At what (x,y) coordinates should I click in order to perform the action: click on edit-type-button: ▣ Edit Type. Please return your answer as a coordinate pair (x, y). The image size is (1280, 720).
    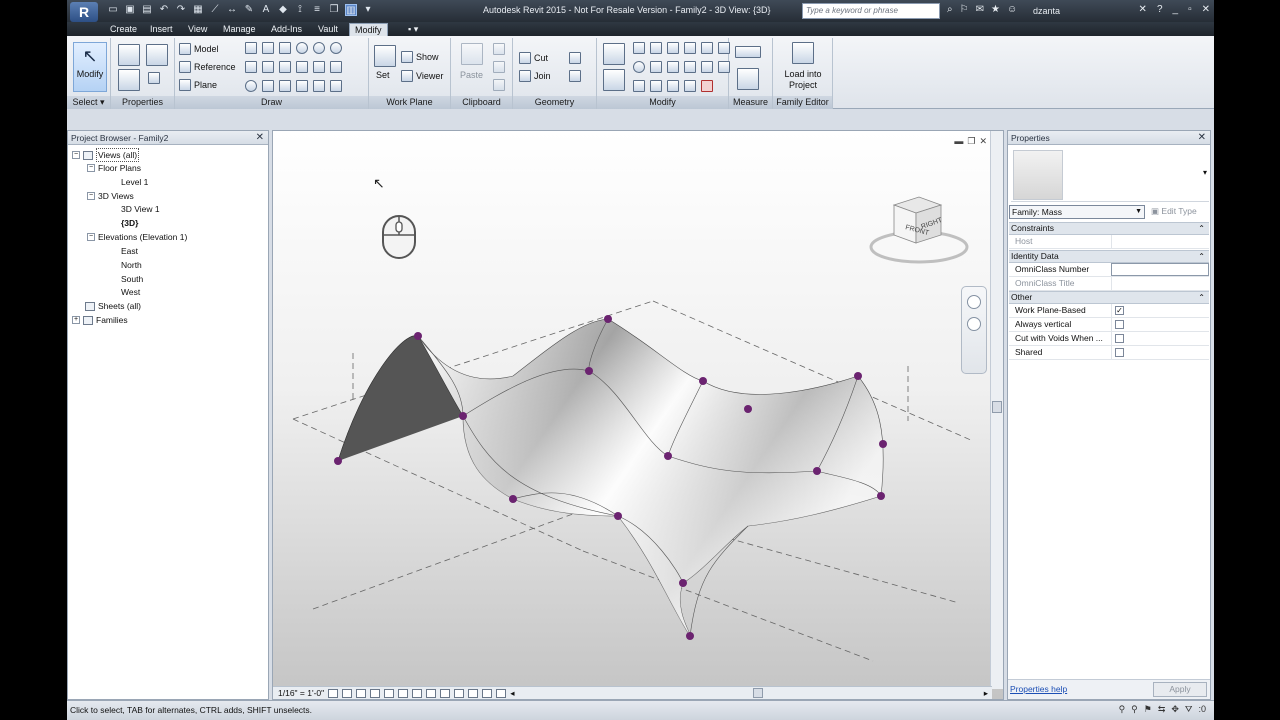
    Looking at the image, I should click on (1174, 211).